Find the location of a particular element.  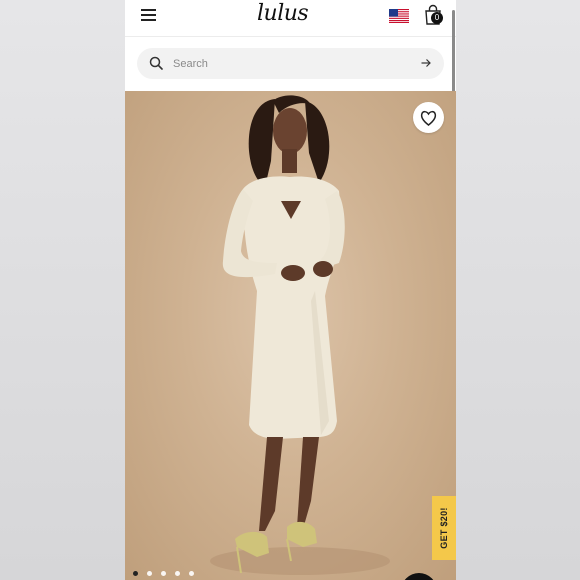

arrow-right-icon is located at coordinates (426, 63).